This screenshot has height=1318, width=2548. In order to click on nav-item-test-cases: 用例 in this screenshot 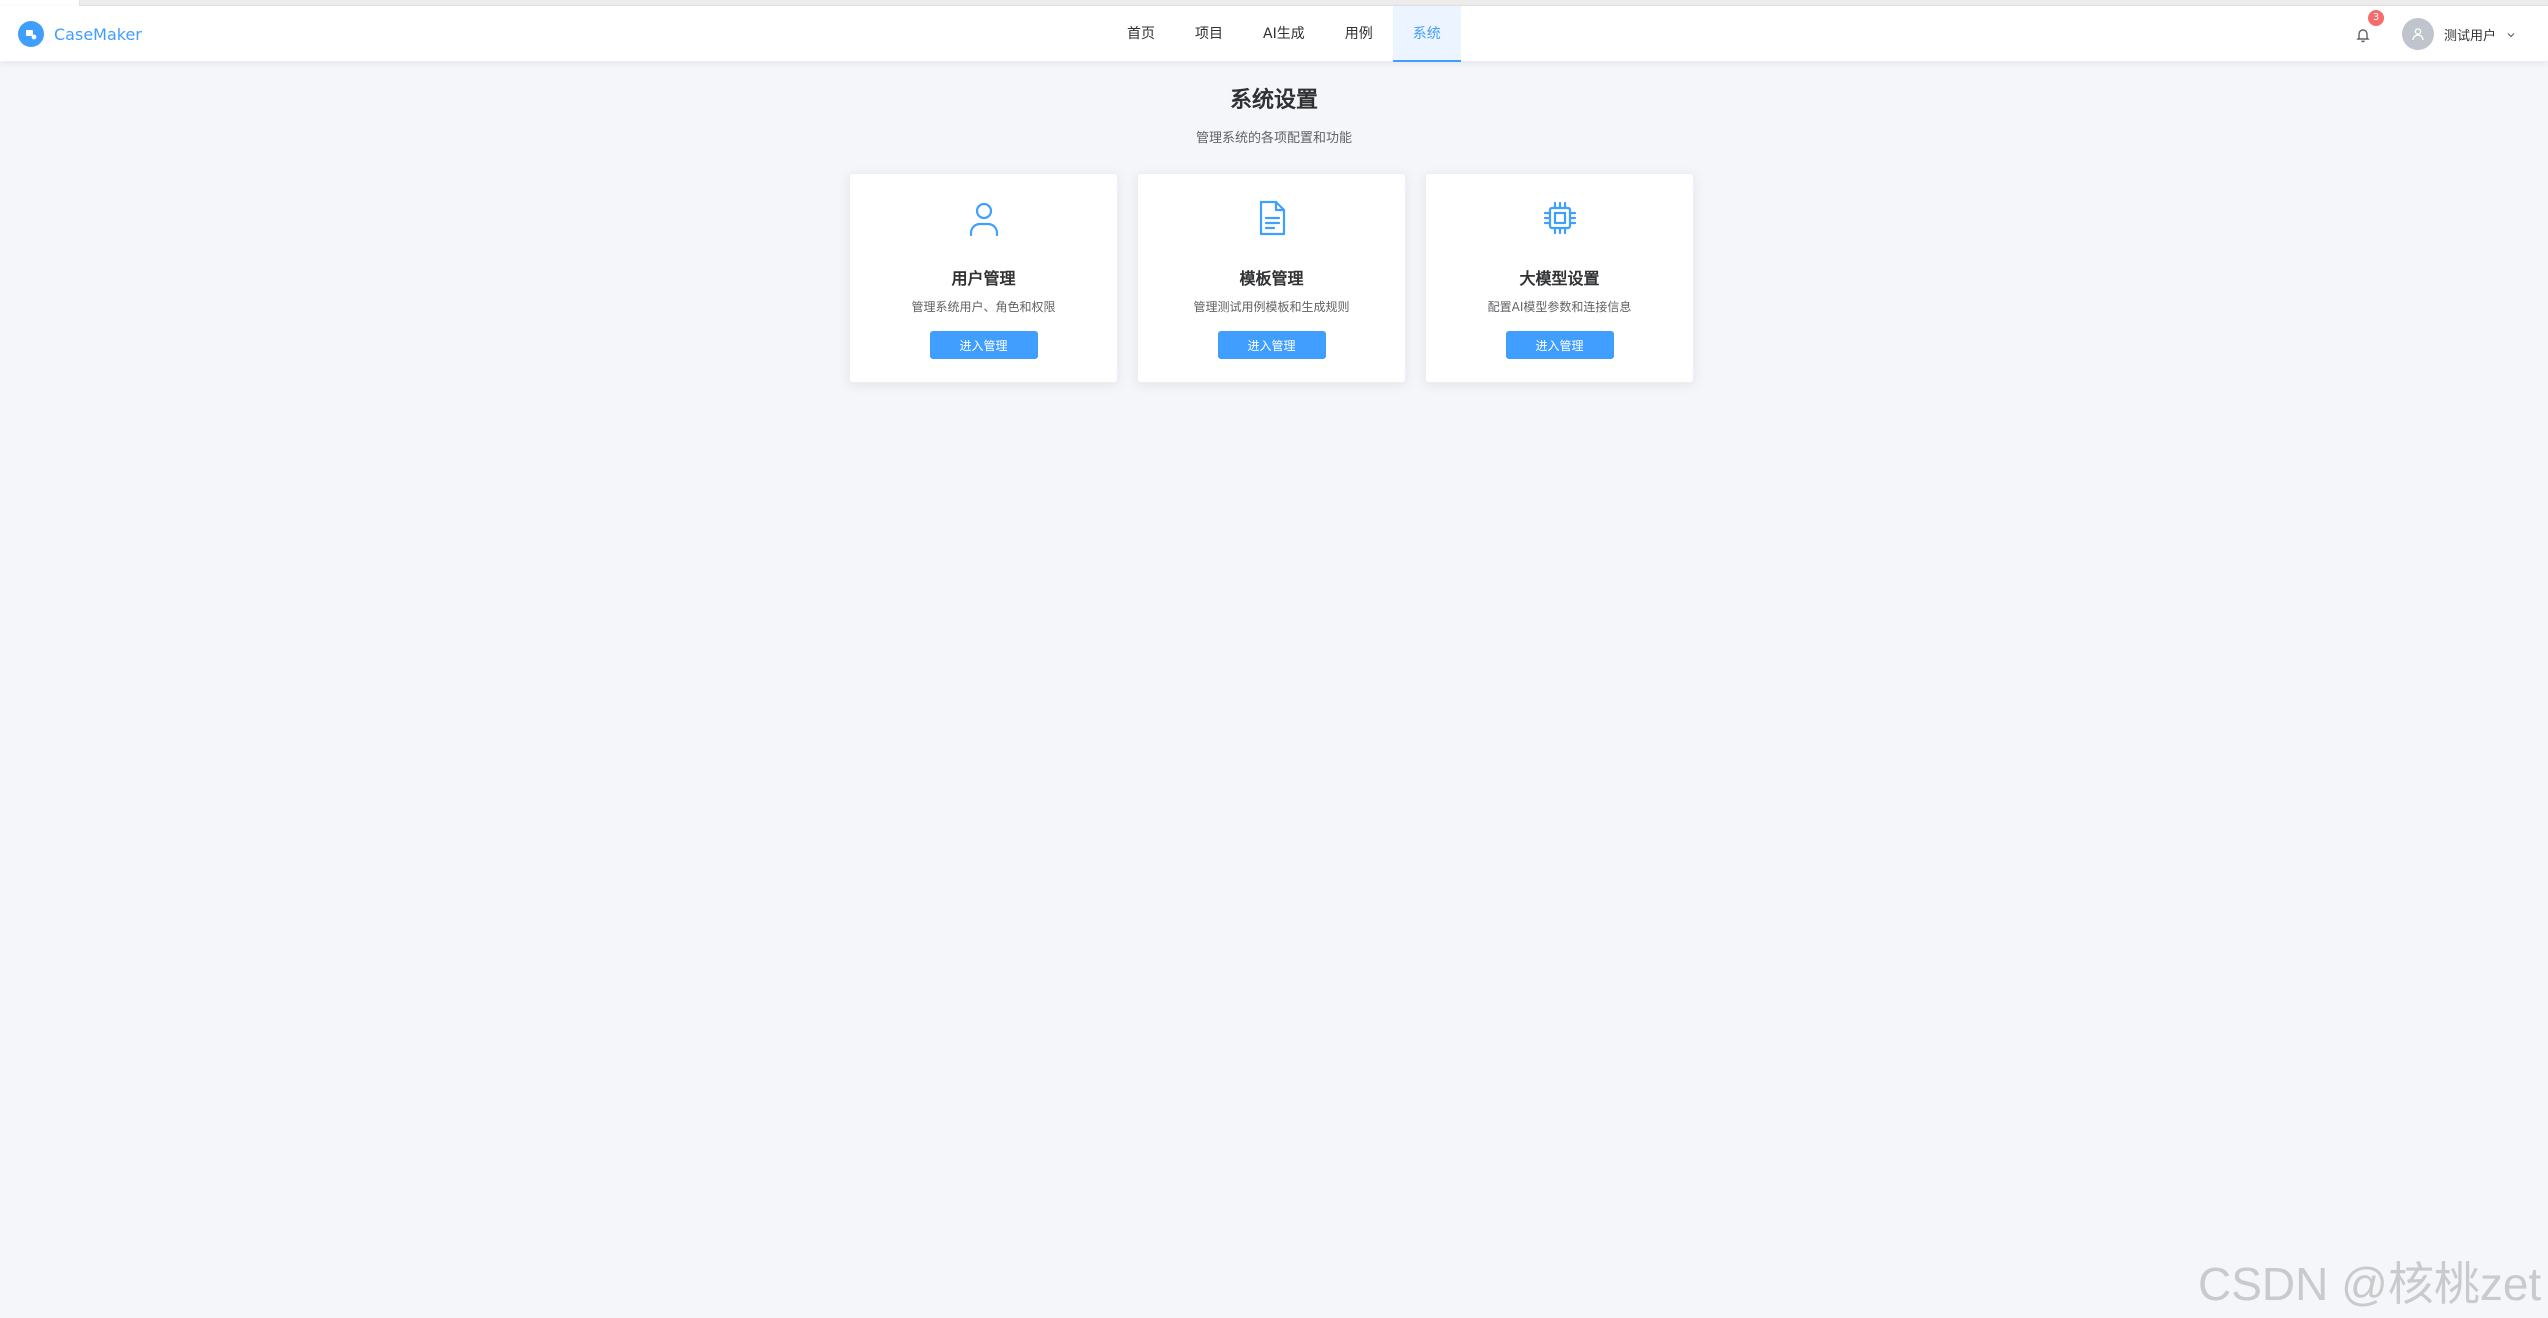, I will do `click(1359, 34)`.